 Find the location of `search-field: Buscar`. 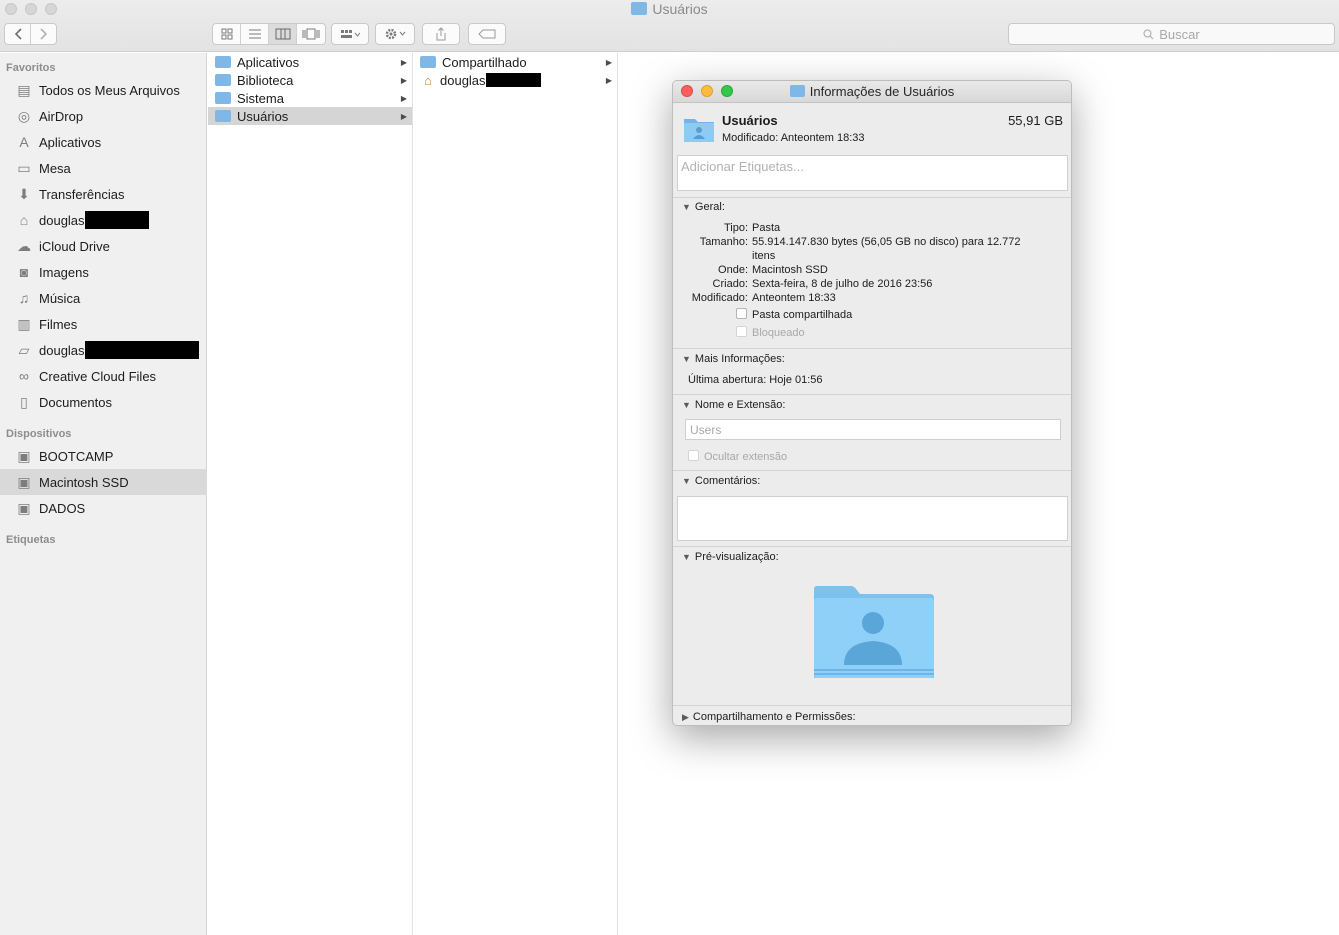

search-field: Buscar is located at coordinates (1171, 34).